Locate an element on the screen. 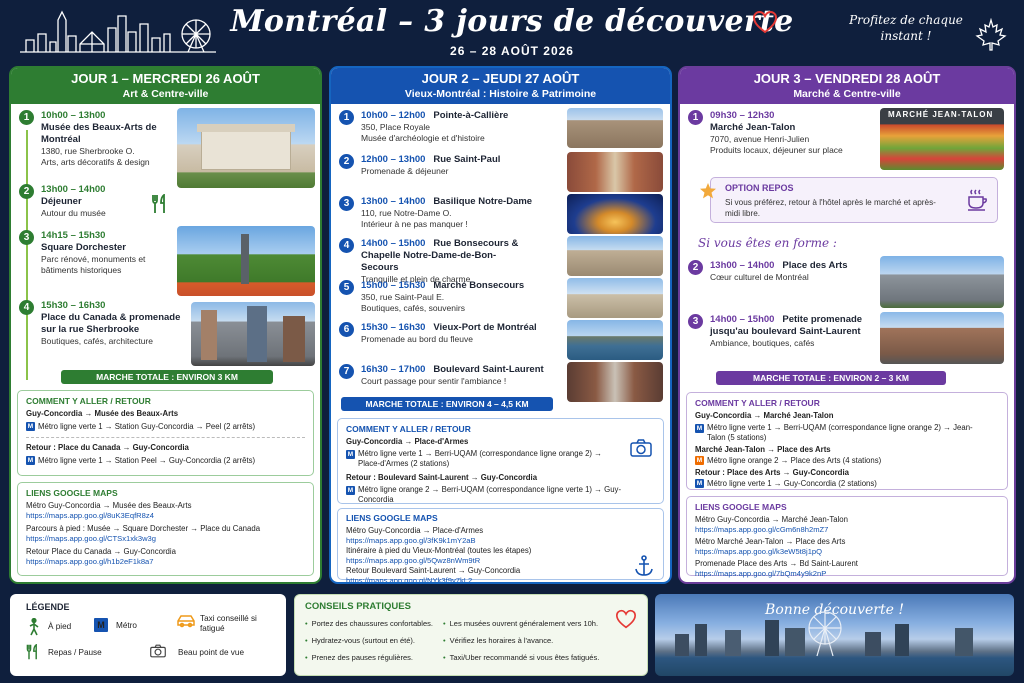 The height and width of the screenshot is (683, 1024). legend-taxi: Taxi conseillé si fatigué is located at coordinates (228, 623).